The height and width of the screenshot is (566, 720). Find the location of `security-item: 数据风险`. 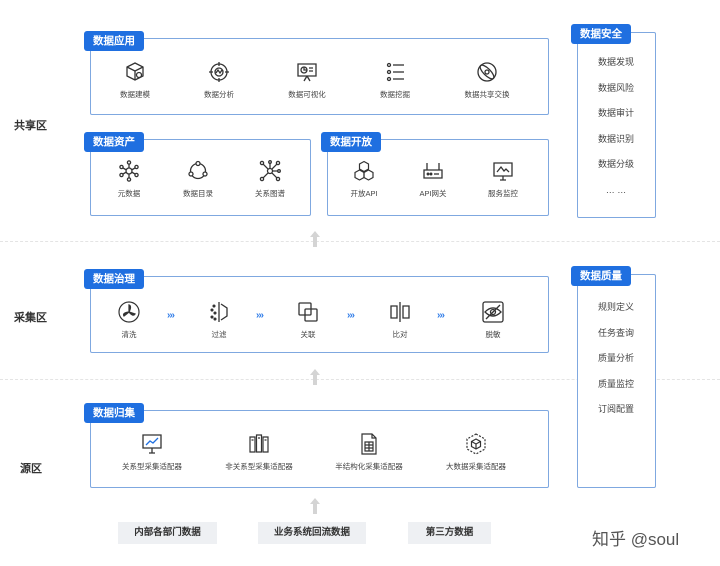

security-item: 数据风险 is located at coordinates (616, 89).